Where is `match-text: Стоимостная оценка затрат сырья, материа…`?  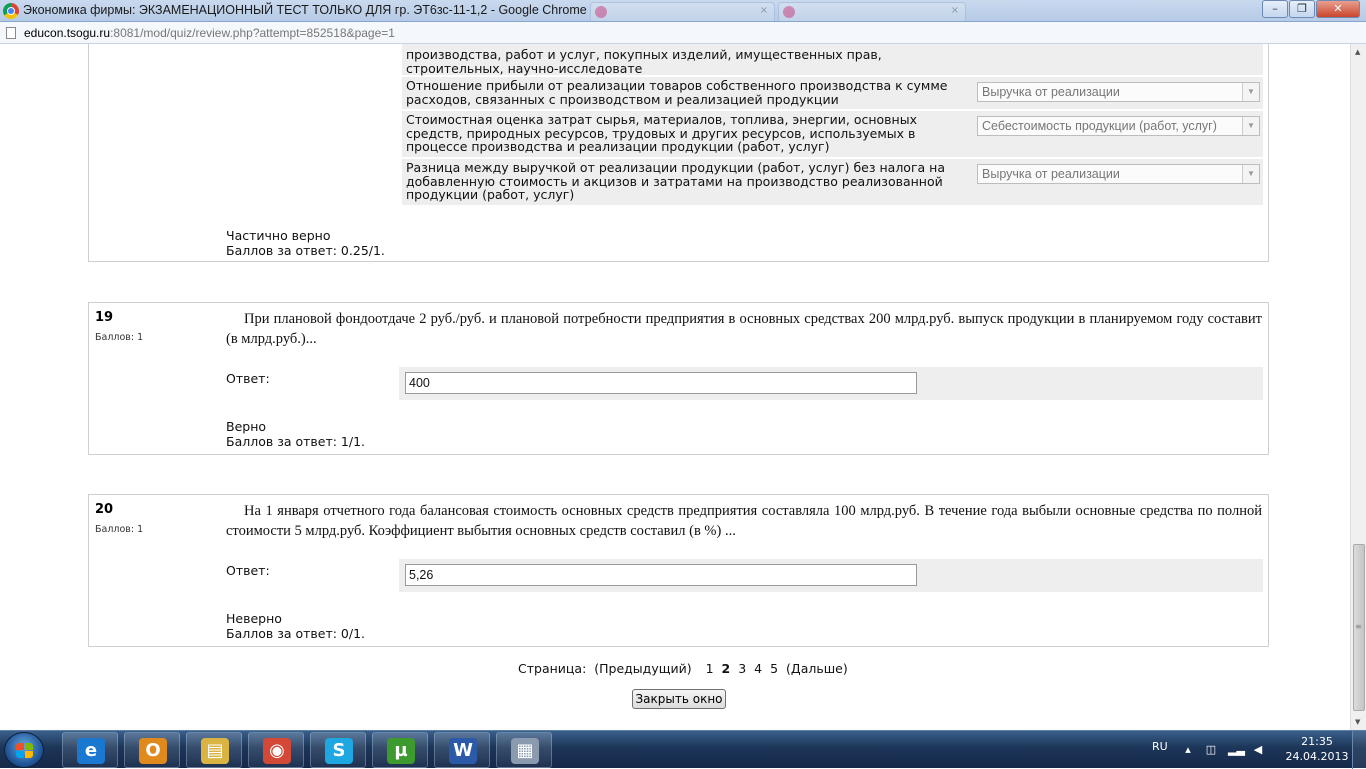
match-text: Стоимостная оценка затрат сырья, материа… is located at coordinates (661, 133).